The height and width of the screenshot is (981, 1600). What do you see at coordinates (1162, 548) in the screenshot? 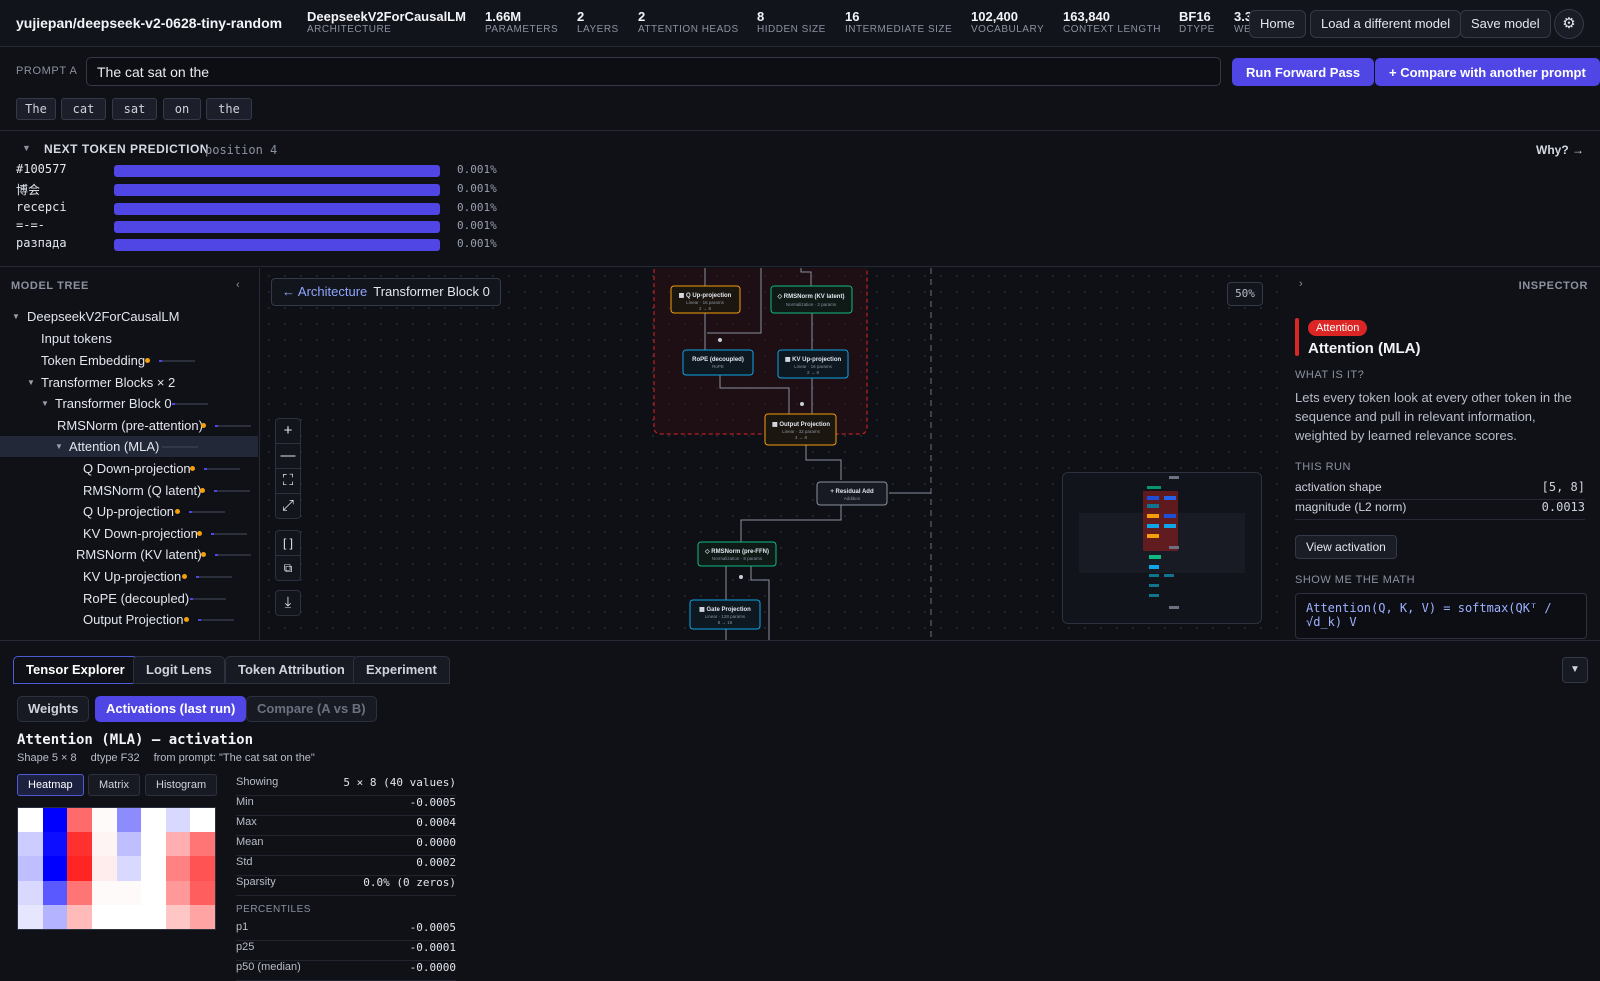
I see `minimap` at bounding box center [1162, 548].